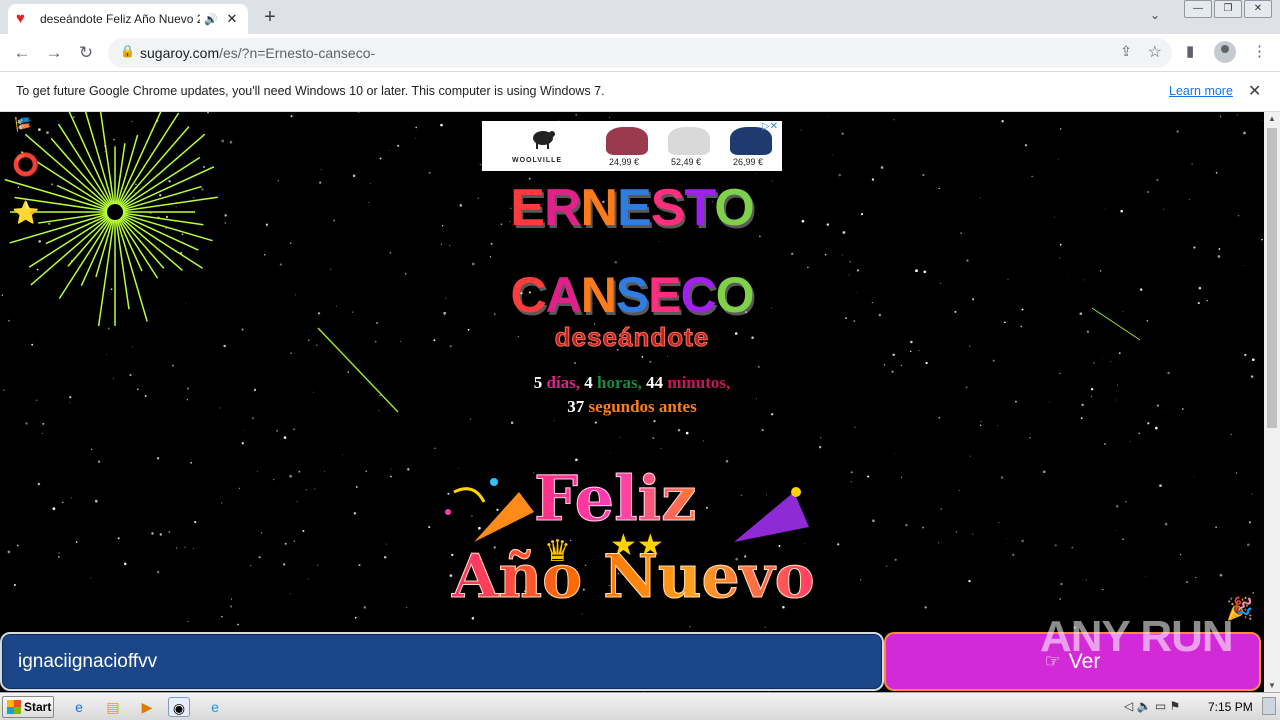  I want to click on countdown-line-2: 37 segundos antes, so click(632, 407).